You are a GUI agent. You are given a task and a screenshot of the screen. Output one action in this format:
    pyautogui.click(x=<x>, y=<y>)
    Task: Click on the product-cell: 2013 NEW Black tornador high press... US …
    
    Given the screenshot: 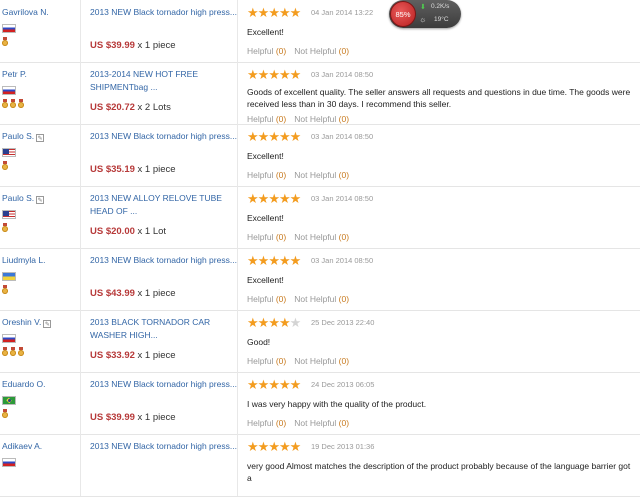 What is the action you would take?
    pyautogui.click(x=159, y=279)
    